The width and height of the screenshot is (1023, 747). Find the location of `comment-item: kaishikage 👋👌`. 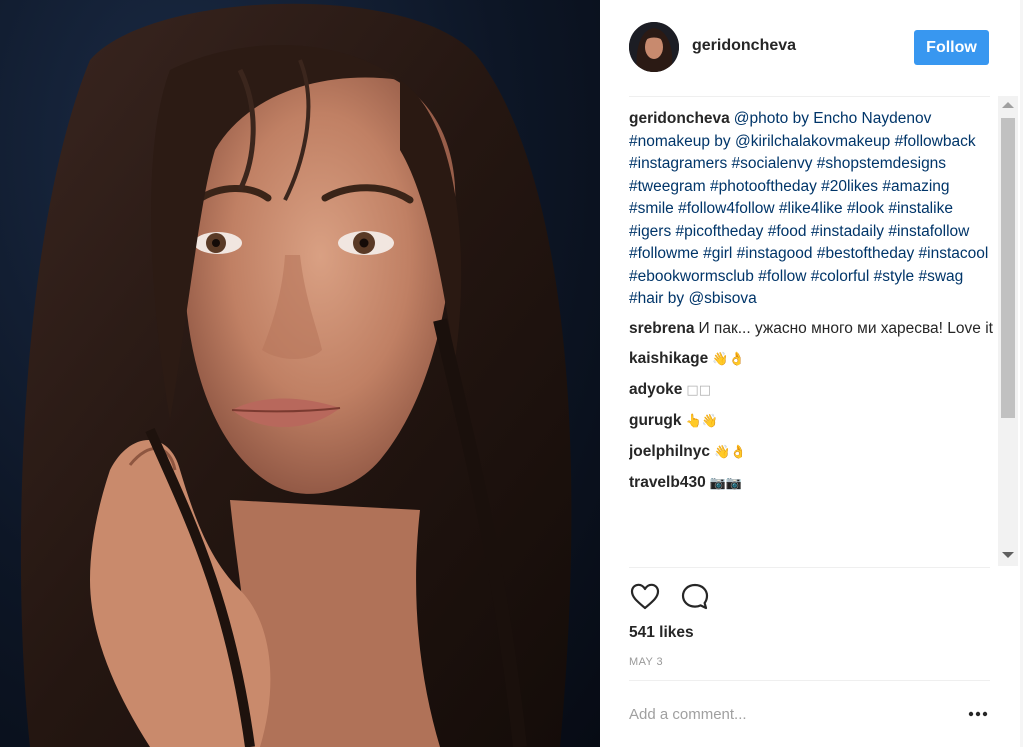

comment-item: kaishikage 👋👌 is located at coordinates (813, 360).